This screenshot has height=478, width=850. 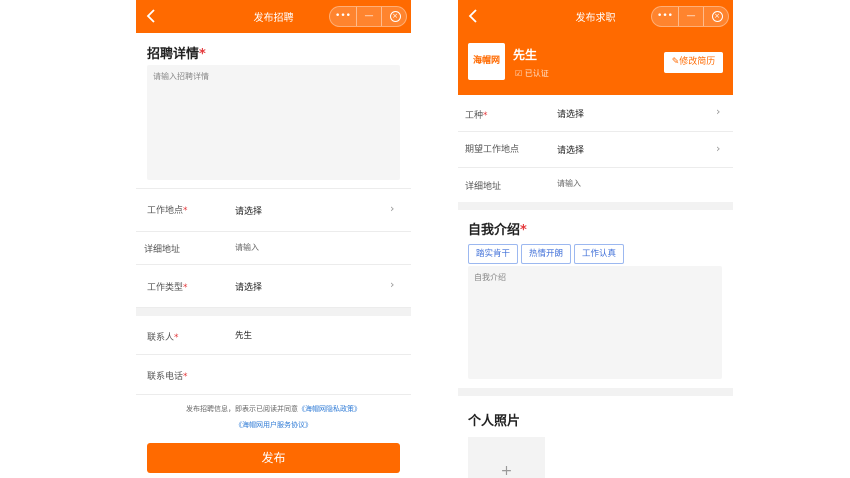 I want to click on intro-tags: 踏实肯干 热情开朗 工作认真, so click(x=547, y=252).